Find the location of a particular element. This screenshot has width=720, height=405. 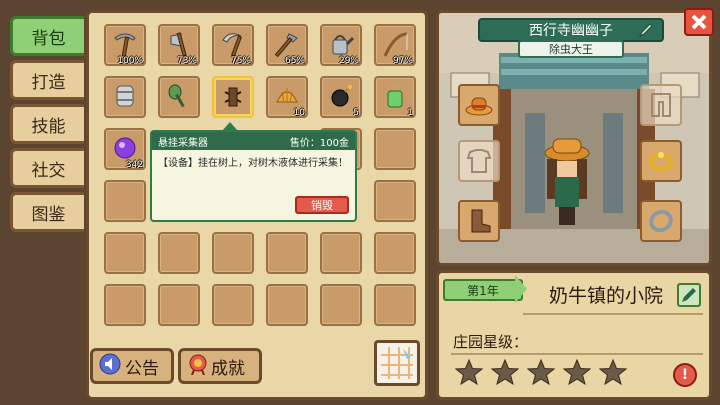

inventory-slot: 10 is located at coordinates (287, 97).